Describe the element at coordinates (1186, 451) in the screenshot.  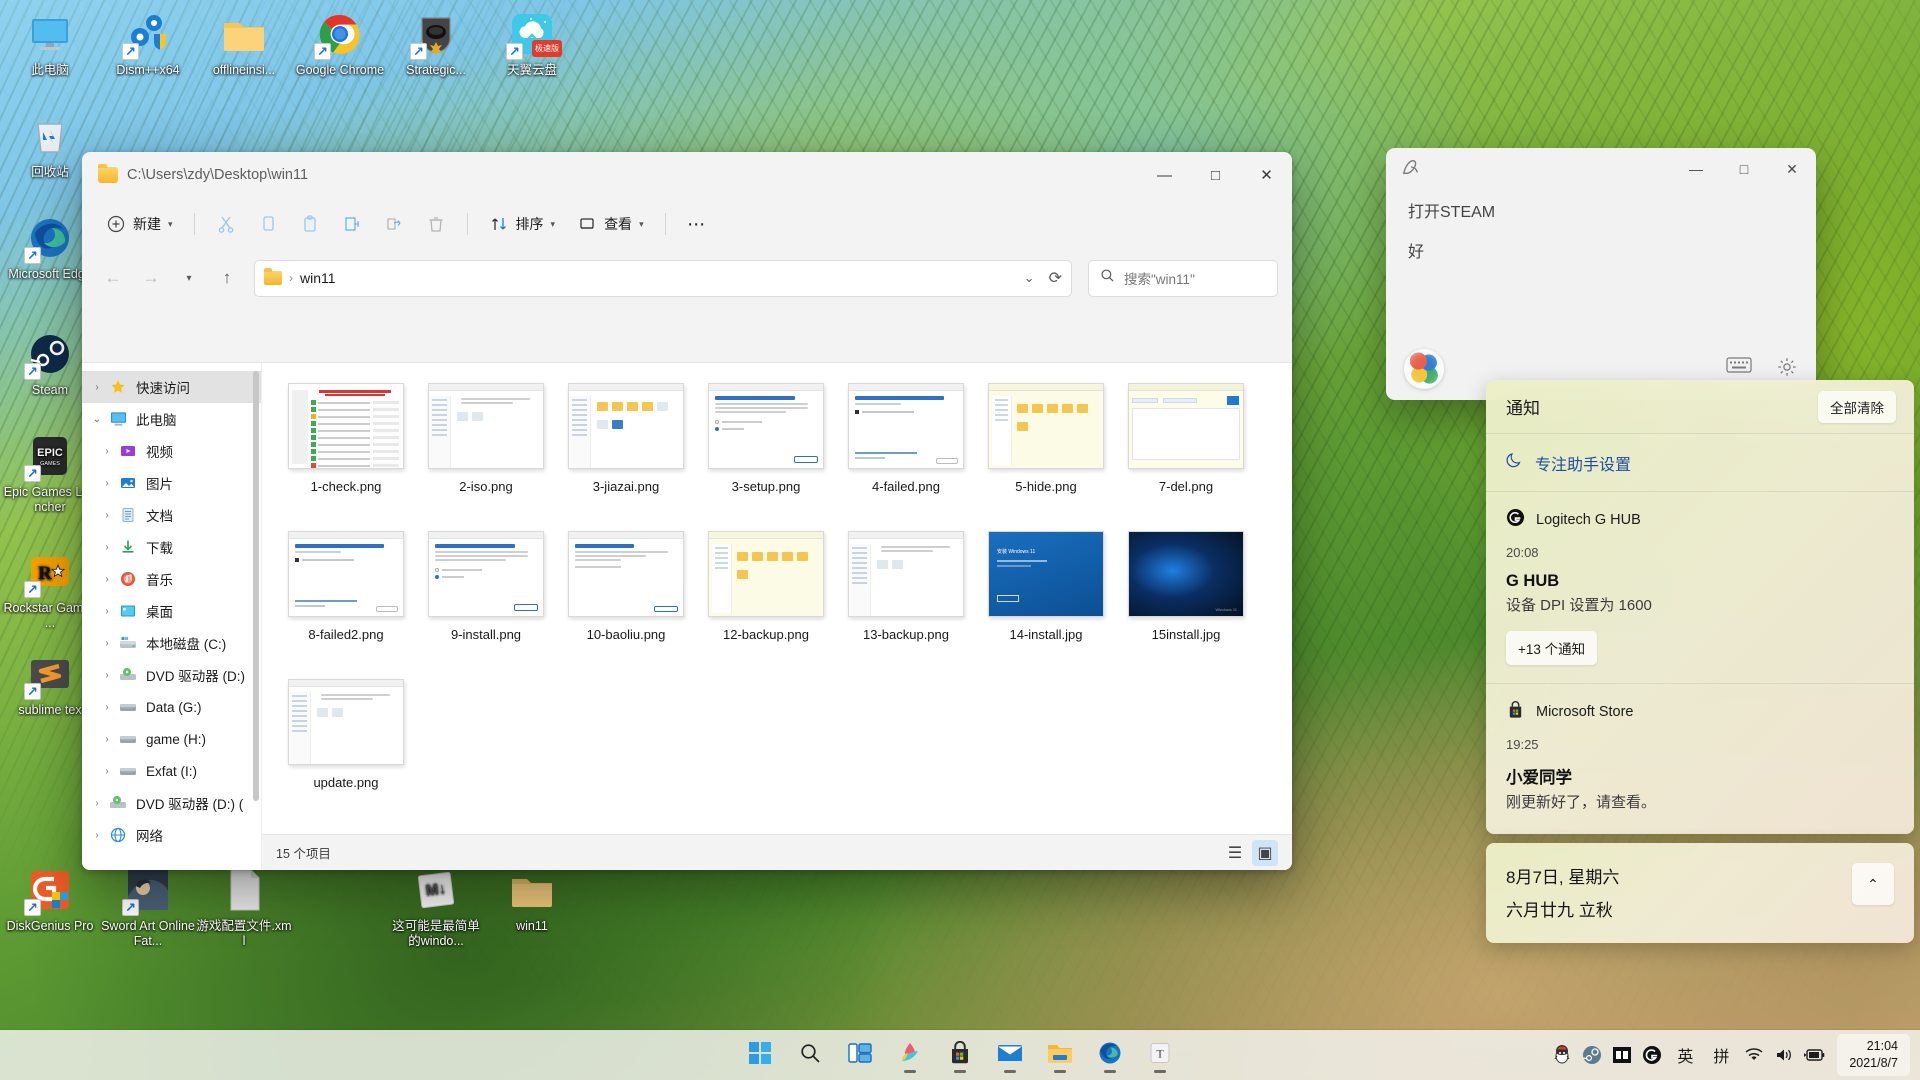
I see `file-tile: 7-del.png` at that location.